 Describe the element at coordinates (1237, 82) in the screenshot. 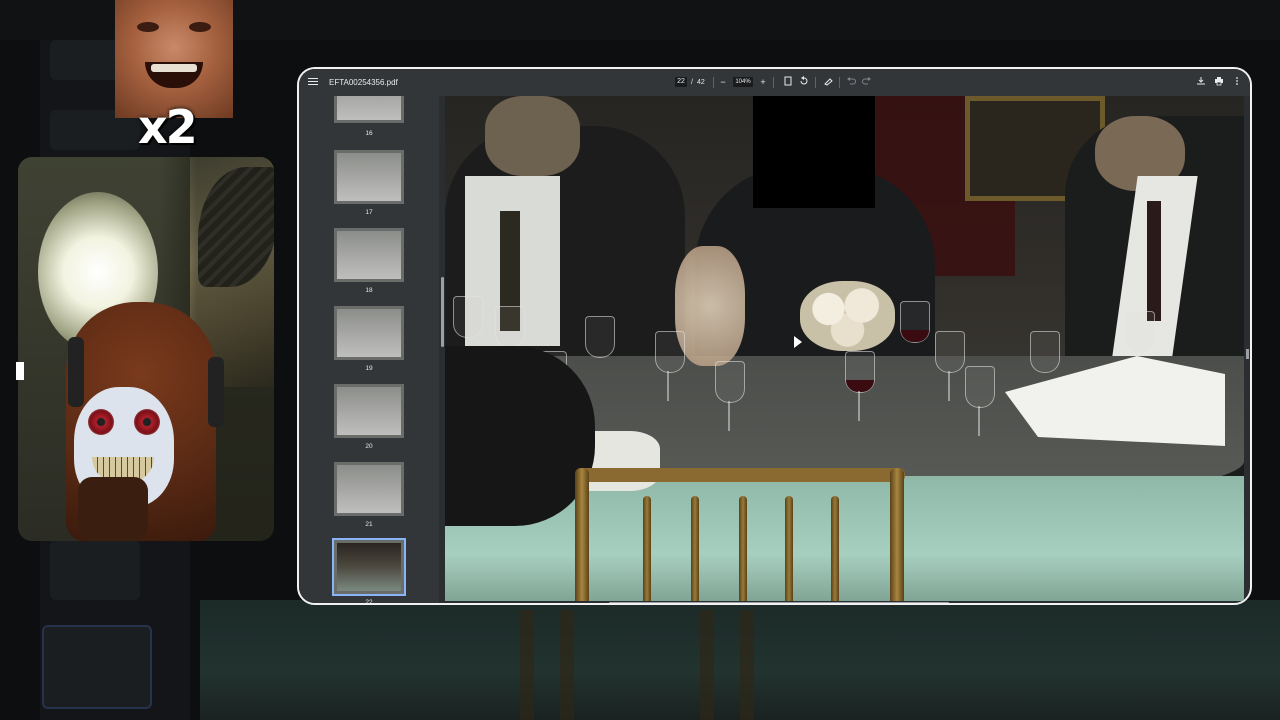

I see `more-icon` at that location.